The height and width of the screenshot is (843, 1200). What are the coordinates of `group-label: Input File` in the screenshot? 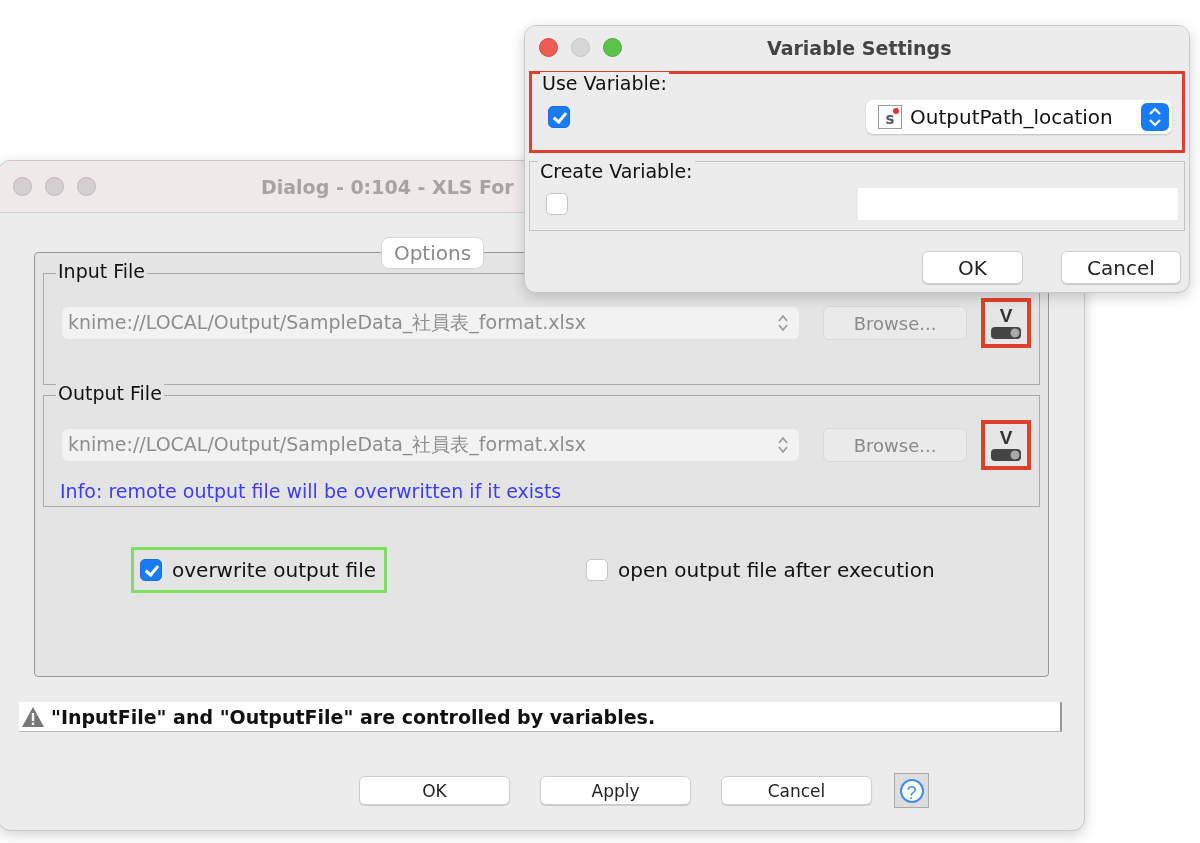 It's located at (102, 271).